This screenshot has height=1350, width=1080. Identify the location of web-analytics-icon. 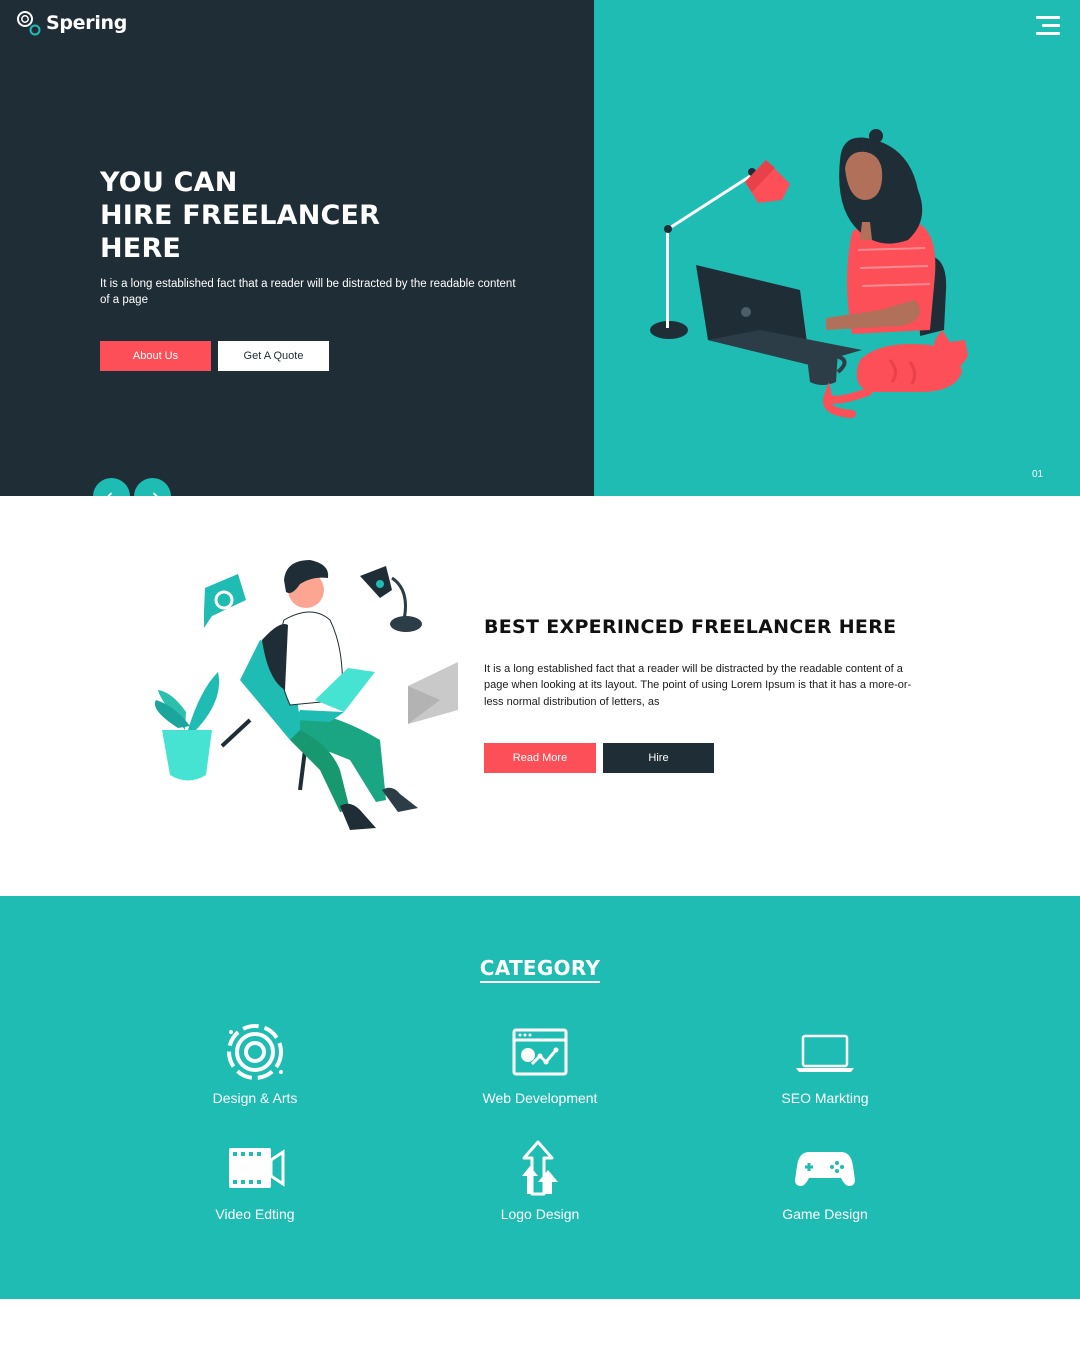
(540, 1052).